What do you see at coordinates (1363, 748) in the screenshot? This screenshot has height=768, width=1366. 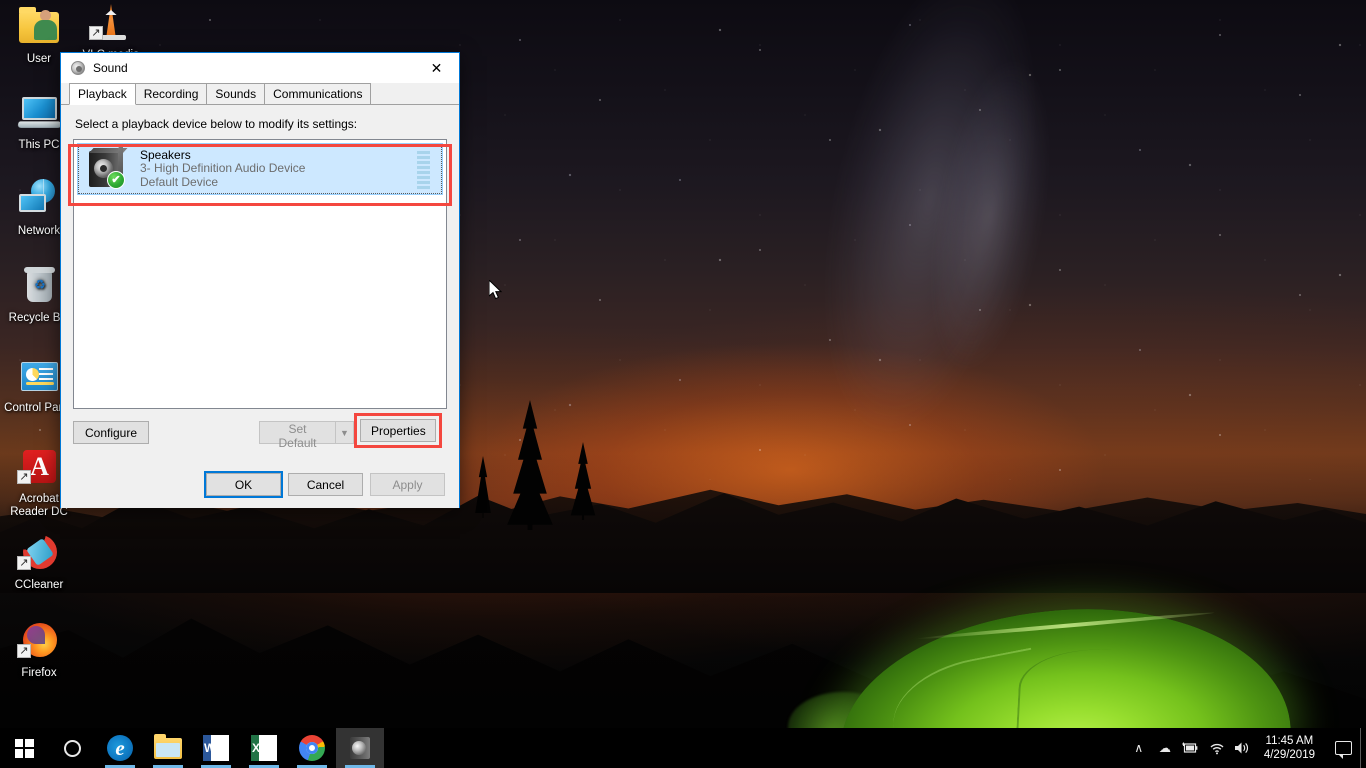 I see `show-desktop-button` at bounding box center [1363, 748].